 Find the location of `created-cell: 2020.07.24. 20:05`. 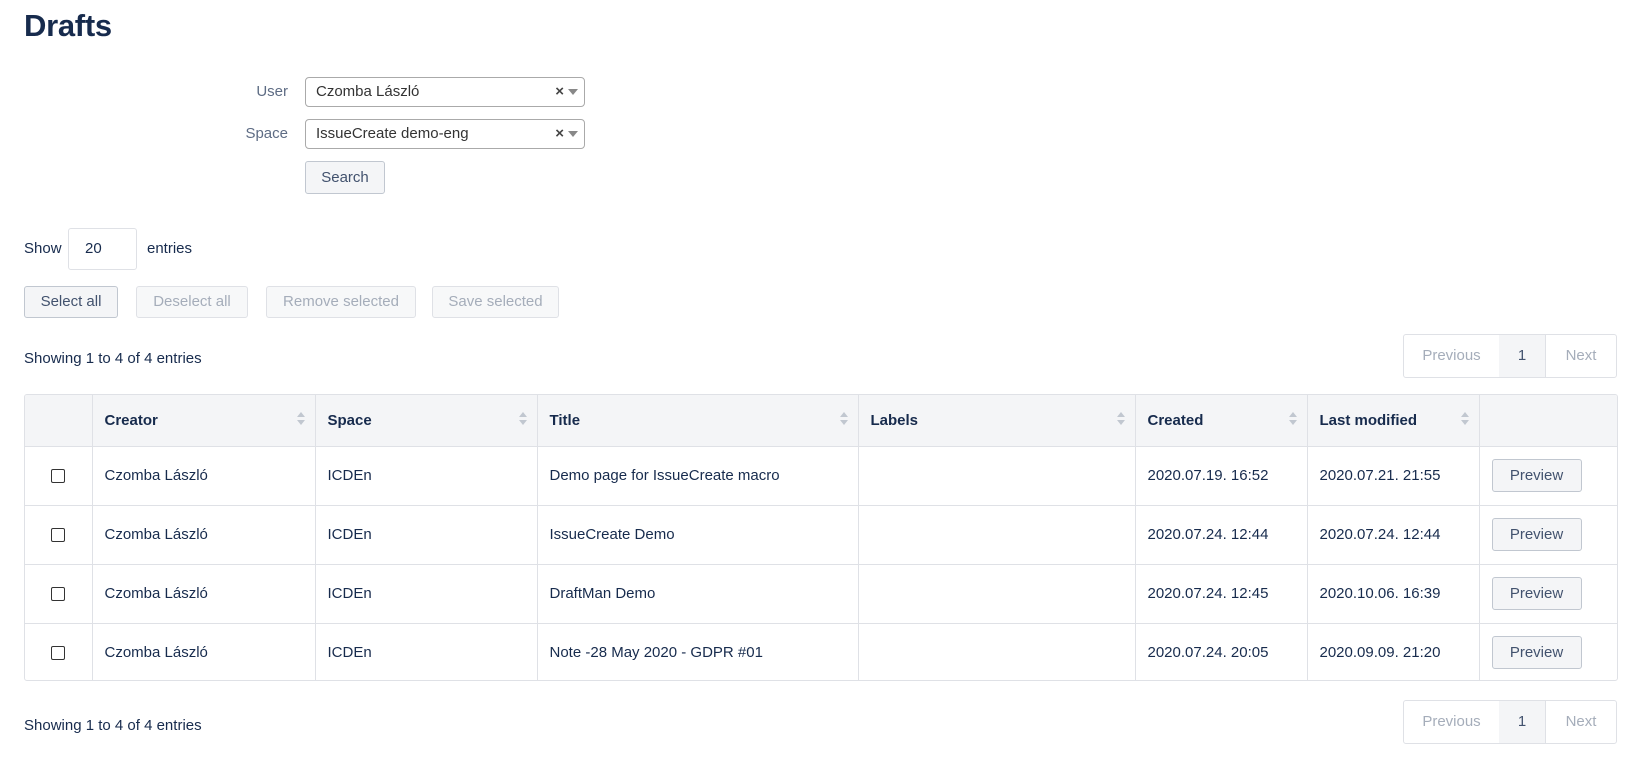

created-cell: 2020.07.24. 20:05 is located at coordinates (1221, 651).